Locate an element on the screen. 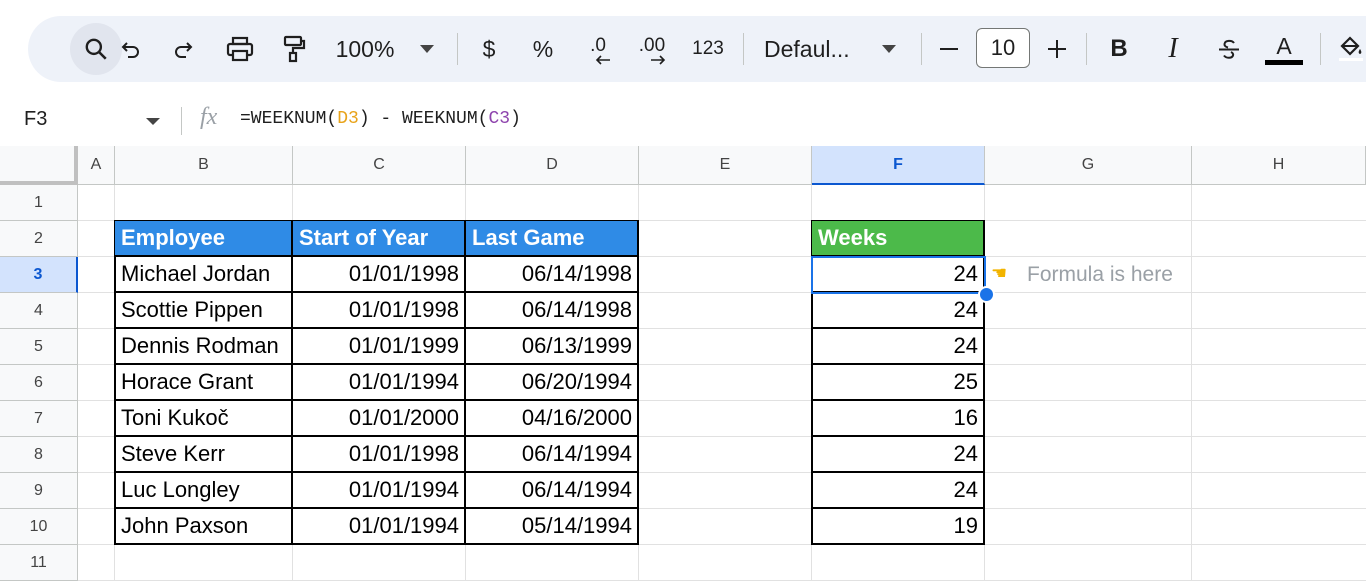  fx-icon: fx is located at coordinates (209, 117).